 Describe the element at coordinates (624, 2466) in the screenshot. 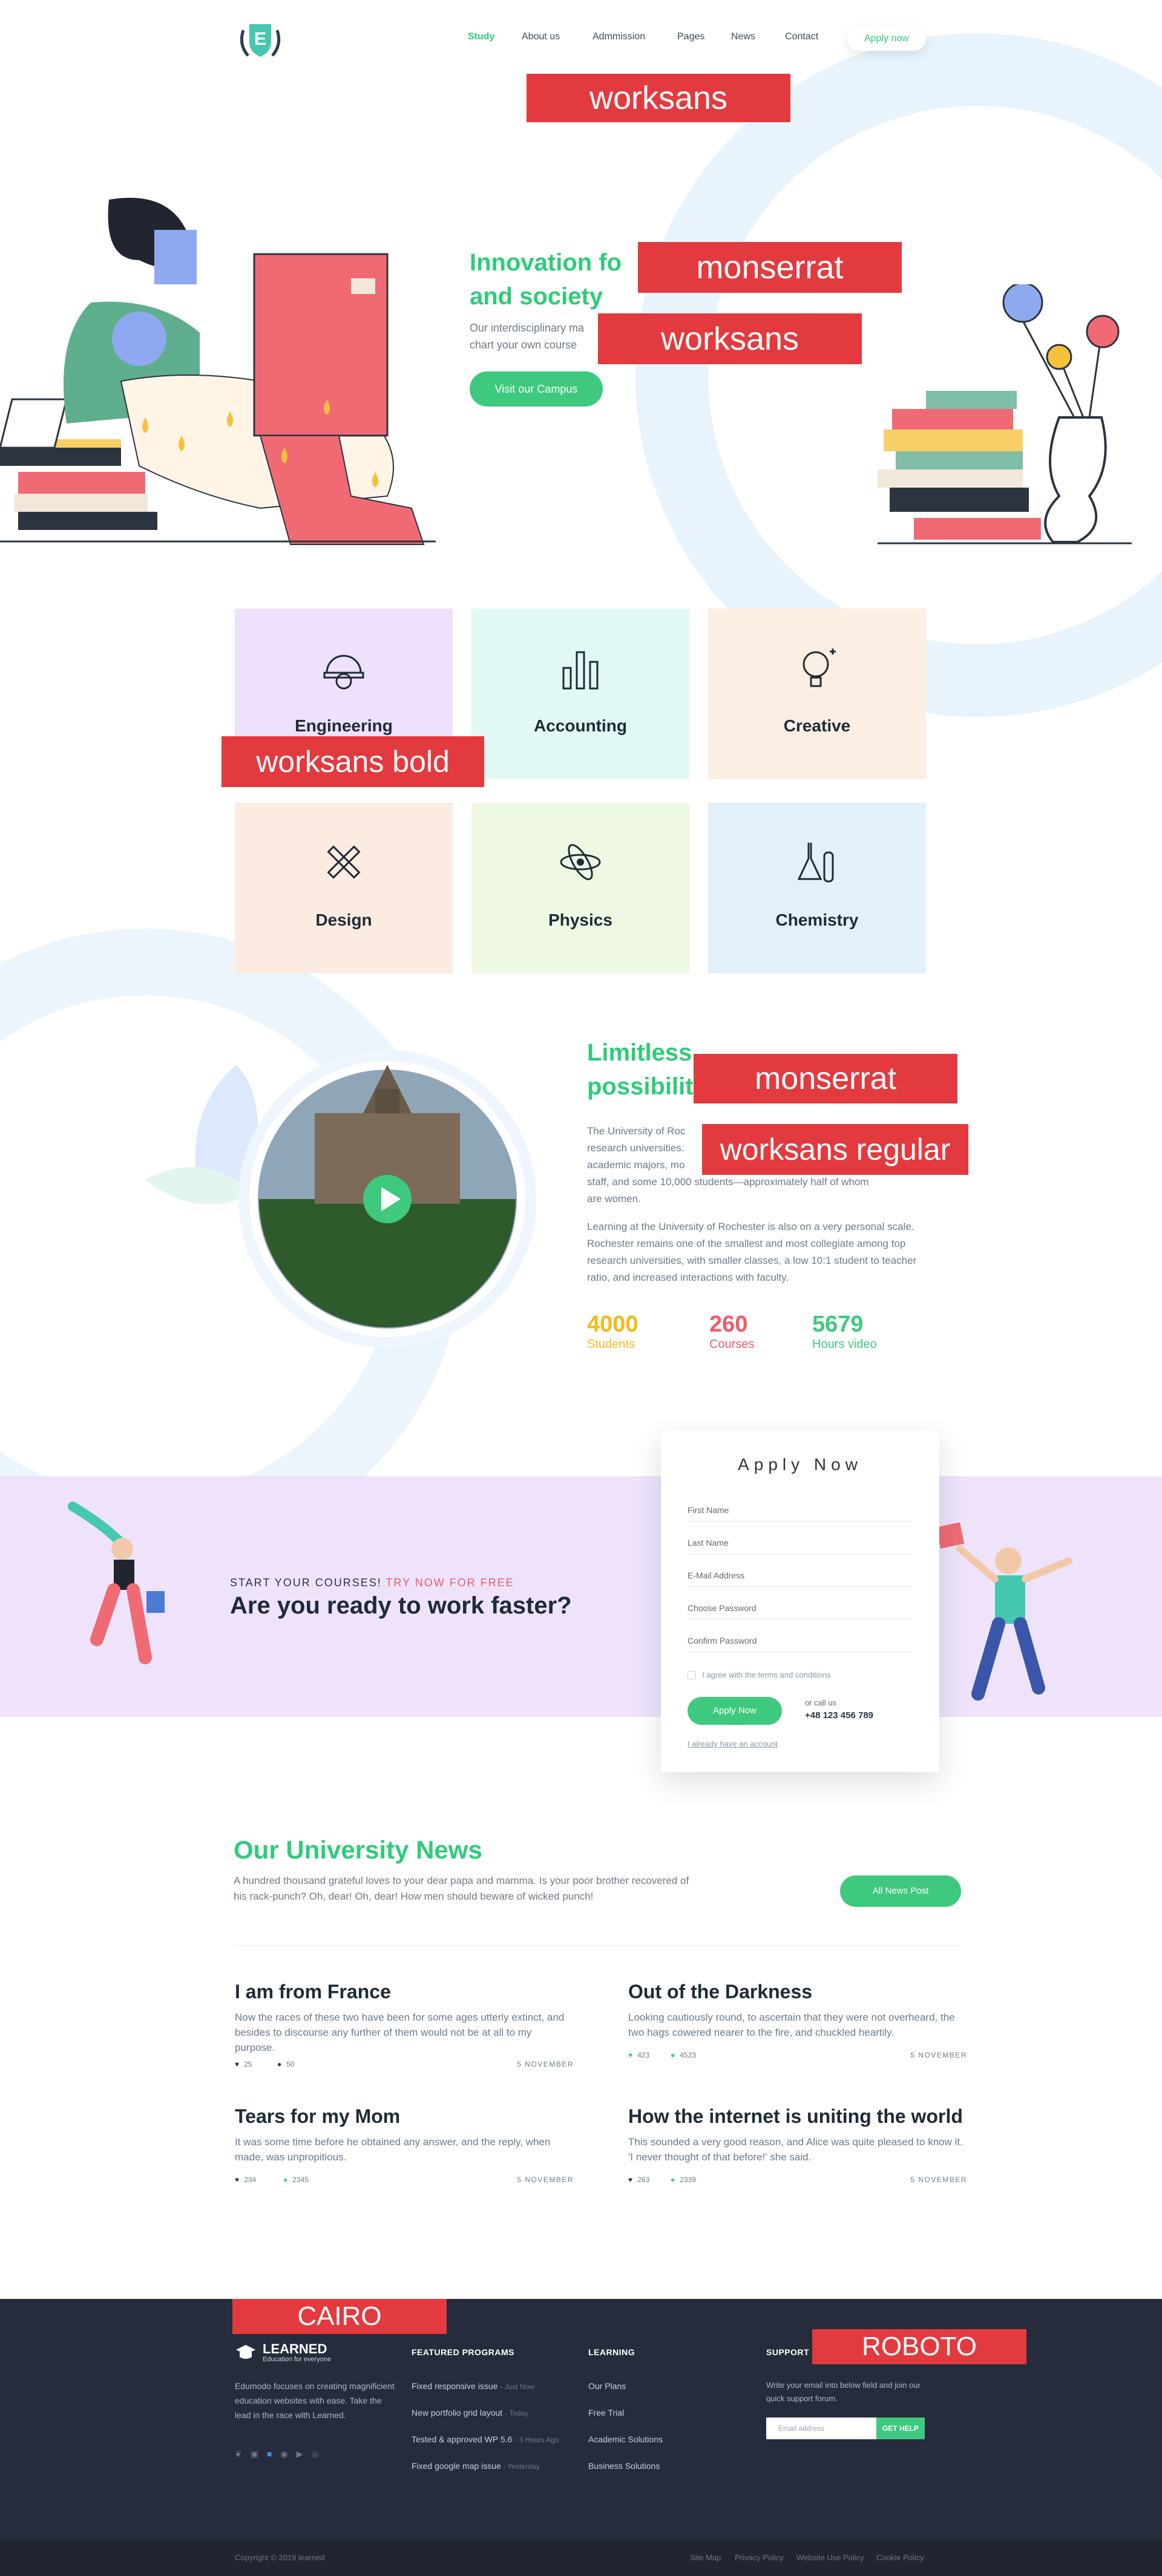

I see `footer-link: Business Solutions` at that location.